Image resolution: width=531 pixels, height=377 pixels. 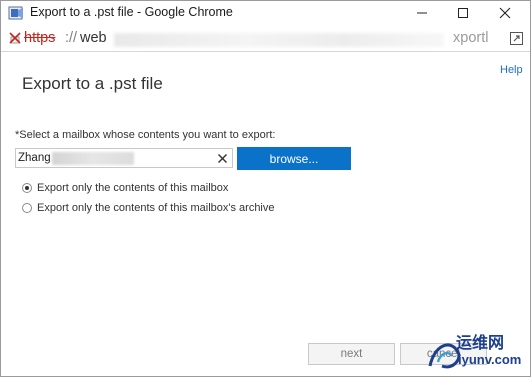 I want to click on watermark-en-text: iyunv.com, so click(x=490, y=359).